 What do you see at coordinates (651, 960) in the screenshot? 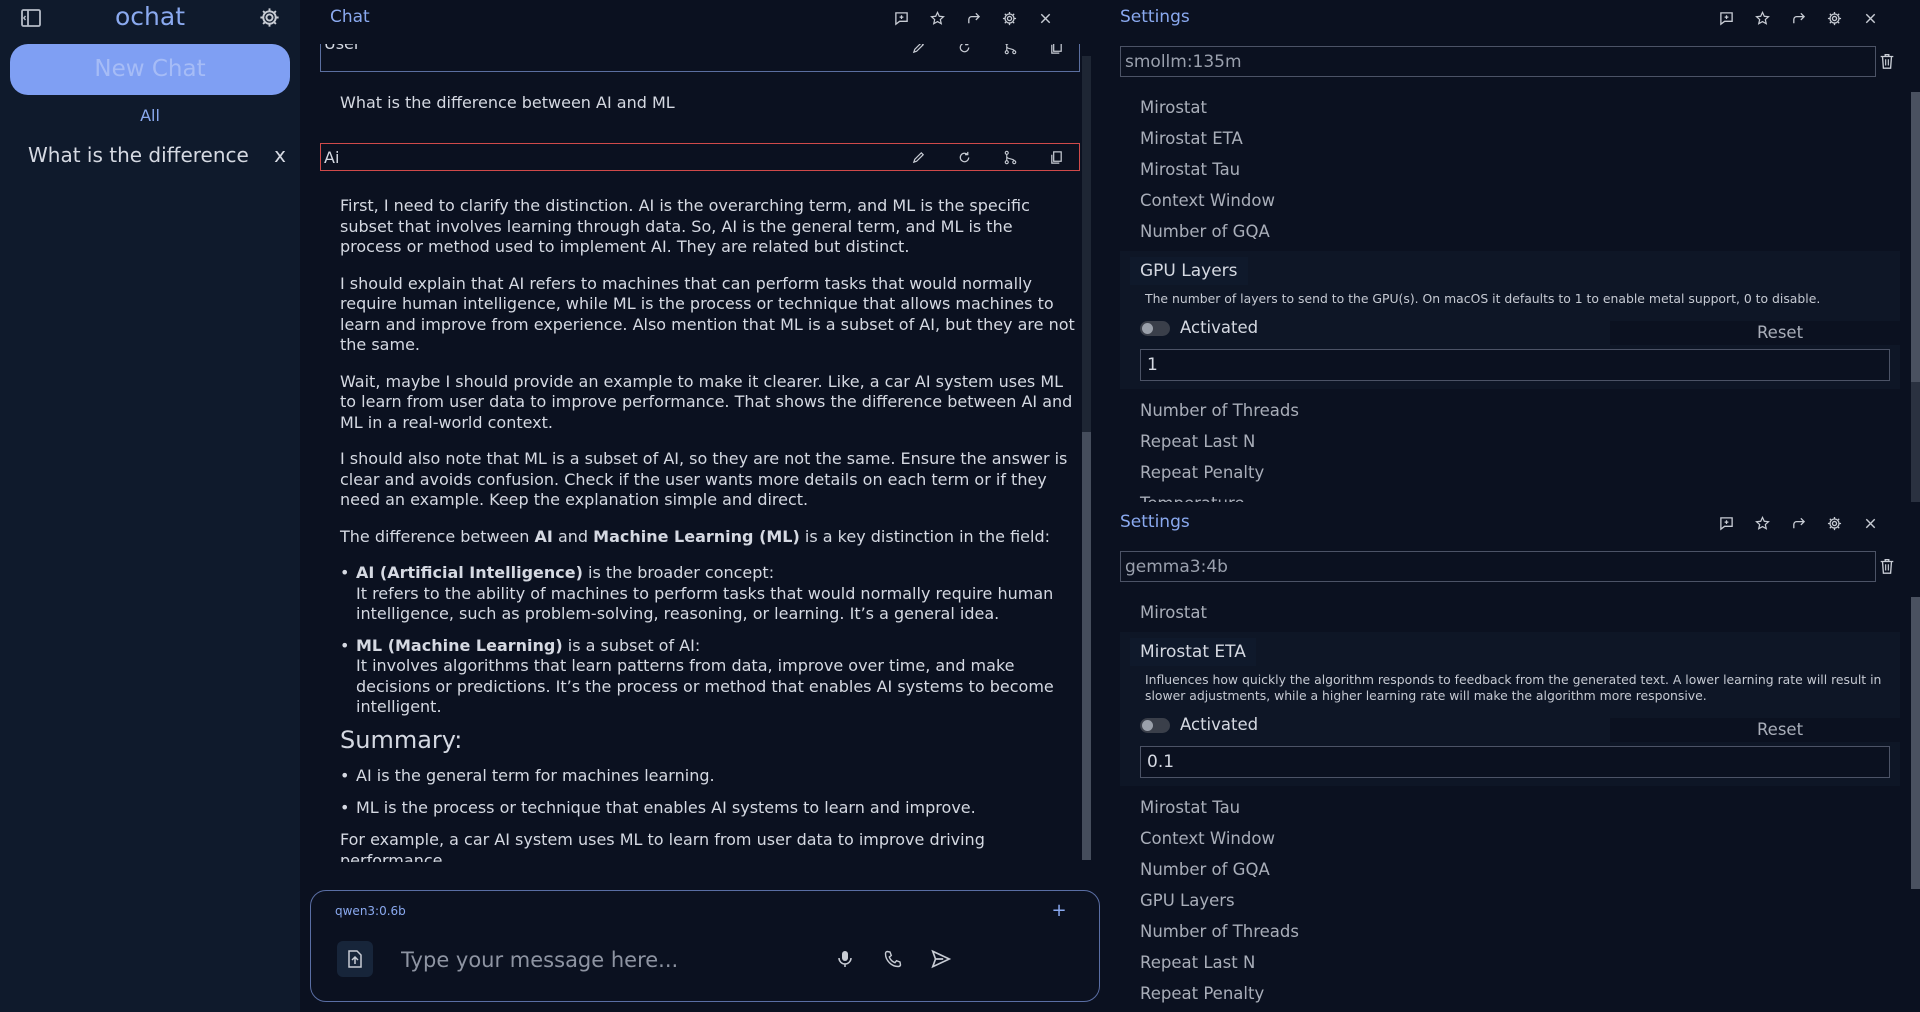
I see `message-input` at bounding box center [651, 960].